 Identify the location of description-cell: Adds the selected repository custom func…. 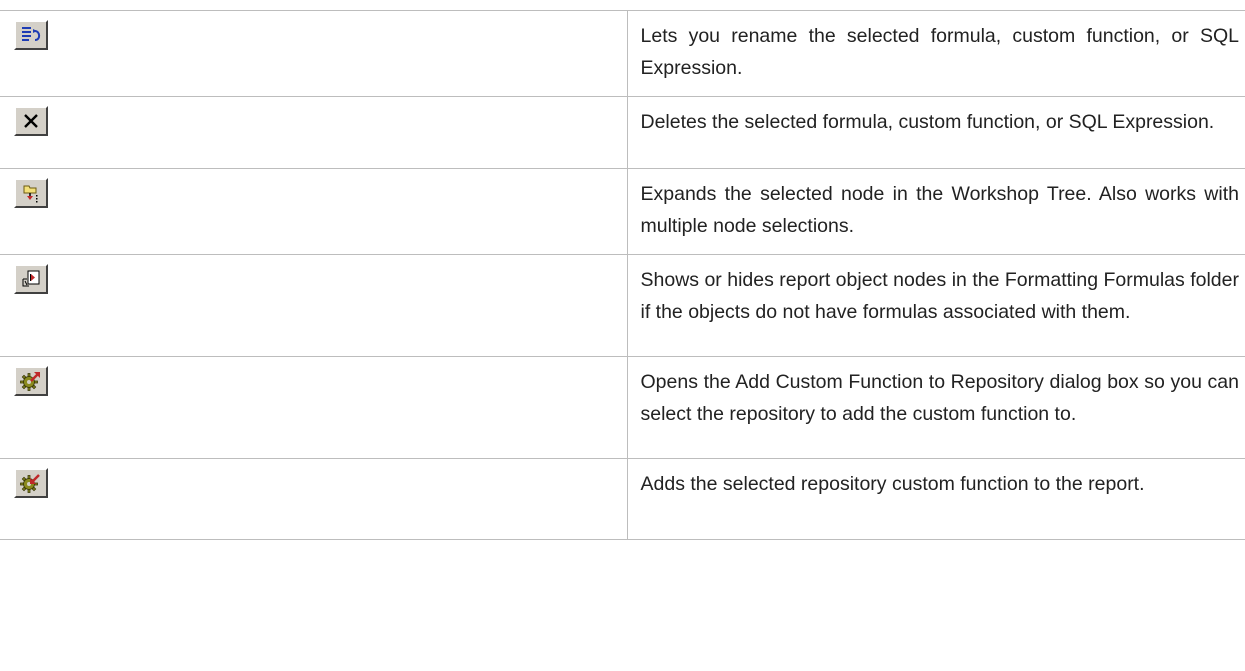
(936, 499).